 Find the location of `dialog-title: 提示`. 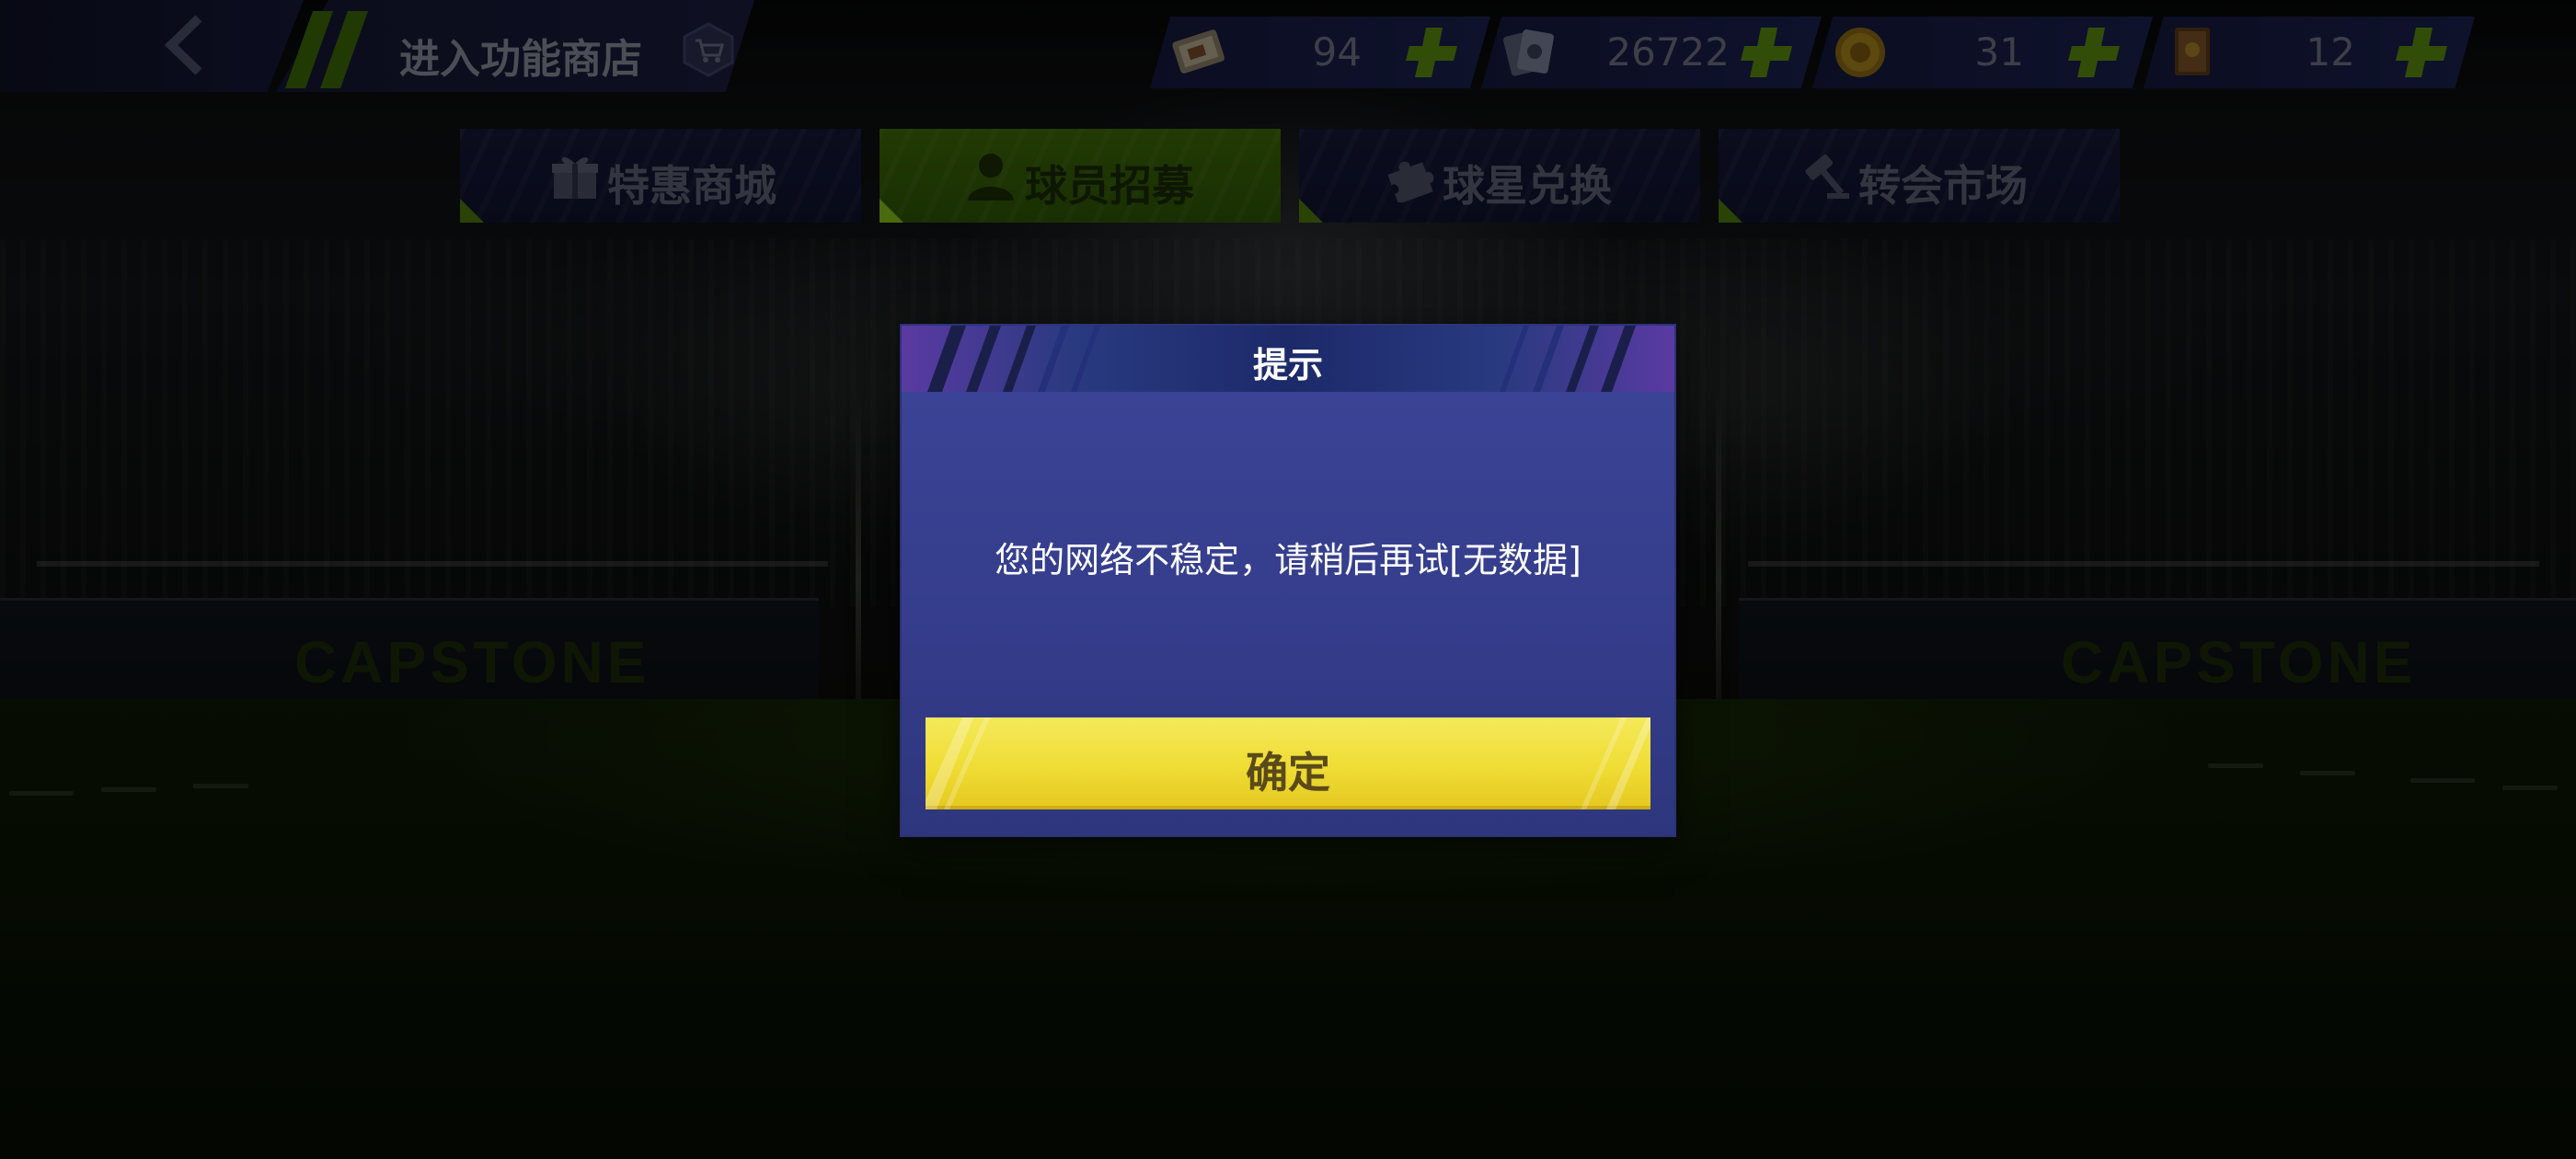

dialog-title: 提示 is located at coordinates (1287, 365).